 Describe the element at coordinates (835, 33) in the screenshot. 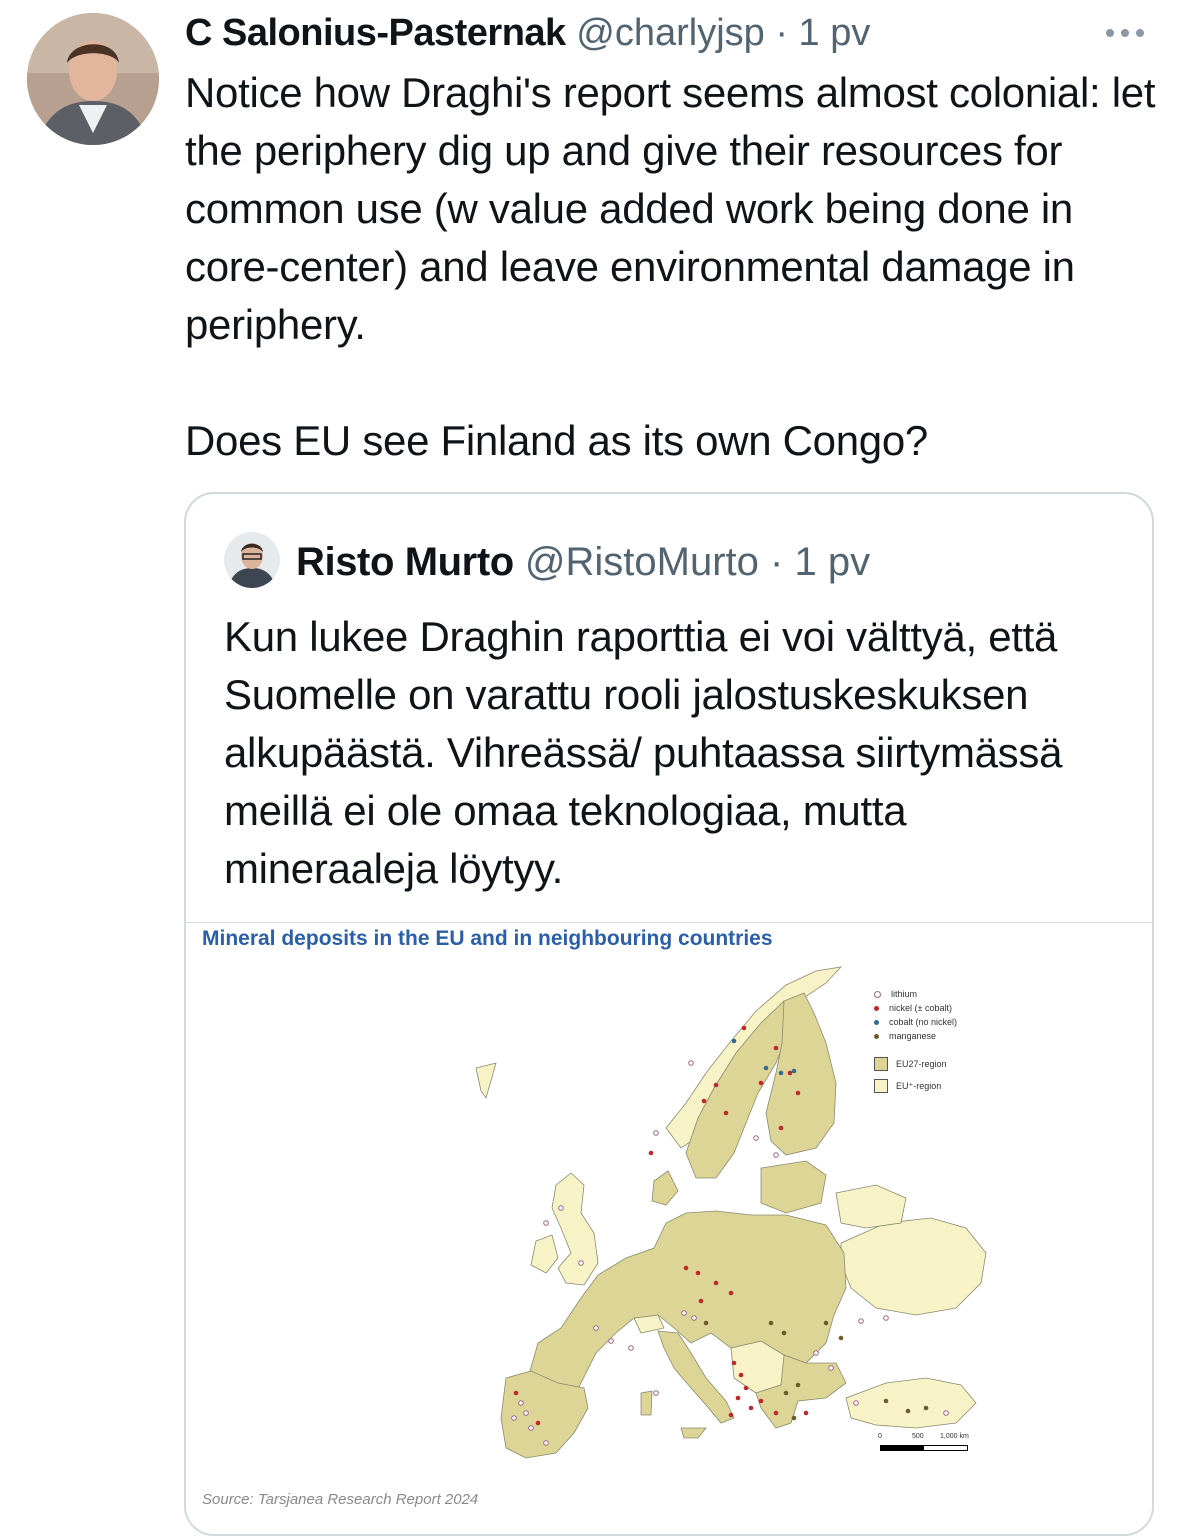

I see `tweet-time: 1 pv` at that location.